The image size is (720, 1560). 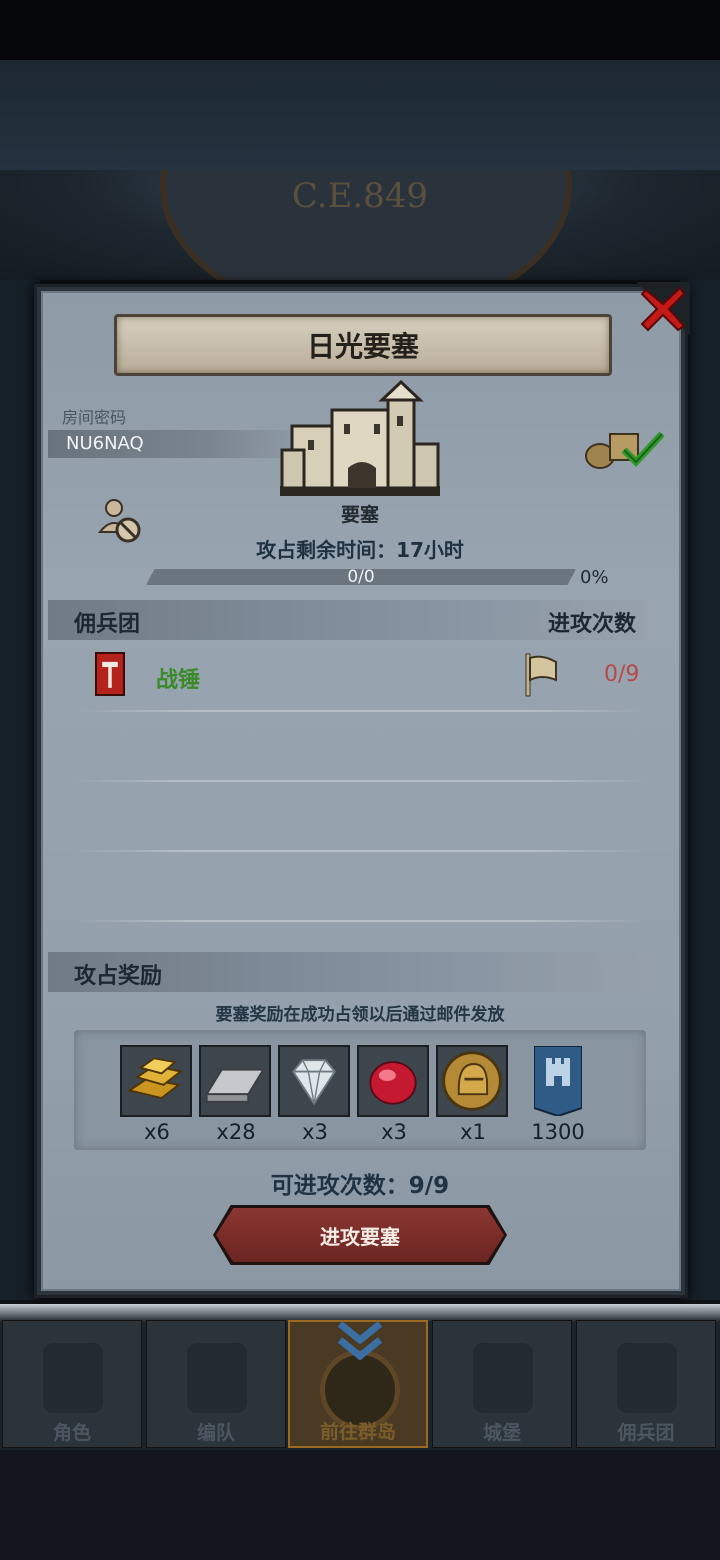 I want to click on nav-tab-label: 前往群岛, so click(x=357, y=1432).